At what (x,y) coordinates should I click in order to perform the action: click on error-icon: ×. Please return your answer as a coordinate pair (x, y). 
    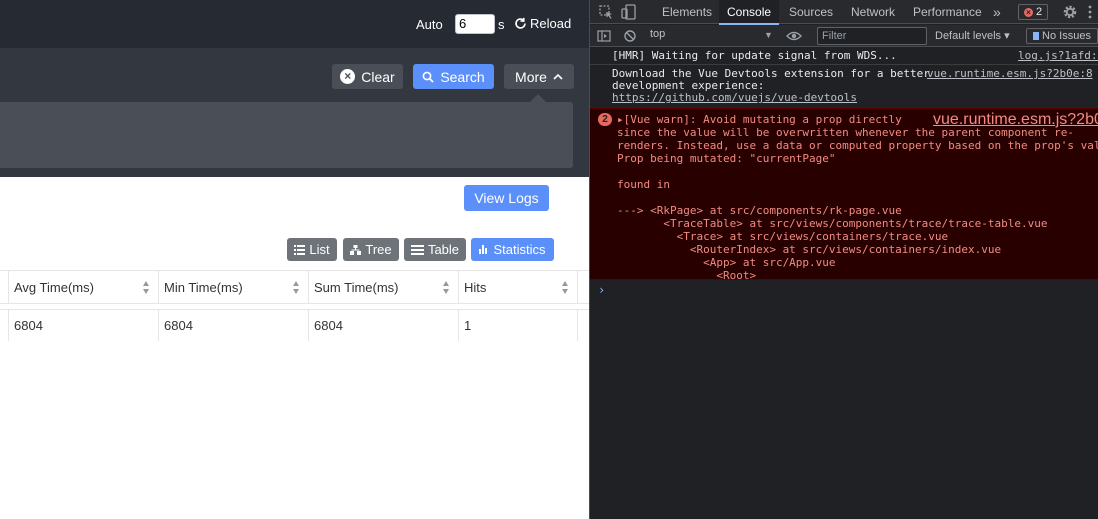
    Looking at the image, I should click on (1028, 12).